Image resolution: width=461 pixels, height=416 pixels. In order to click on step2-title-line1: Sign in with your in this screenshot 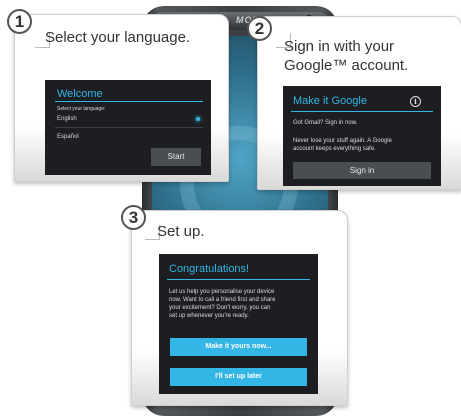, I will do `click(339, 46)`.